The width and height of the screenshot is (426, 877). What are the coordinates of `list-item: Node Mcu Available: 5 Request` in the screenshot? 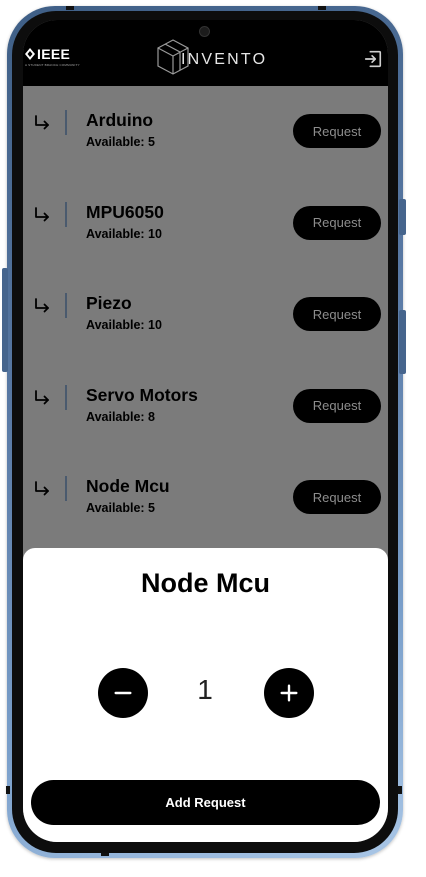 It's located at (205, 498).